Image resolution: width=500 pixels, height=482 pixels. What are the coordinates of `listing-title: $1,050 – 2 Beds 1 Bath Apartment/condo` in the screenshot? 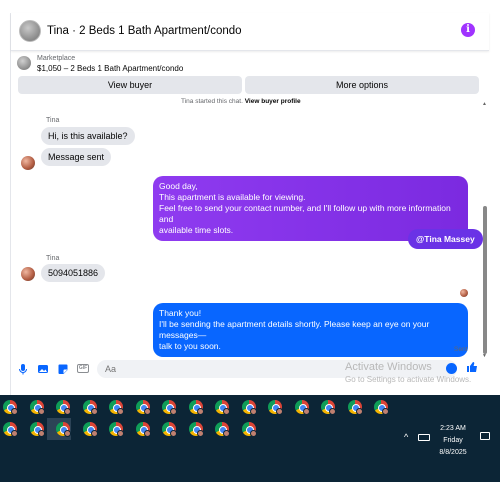 It's located at (110, 68).